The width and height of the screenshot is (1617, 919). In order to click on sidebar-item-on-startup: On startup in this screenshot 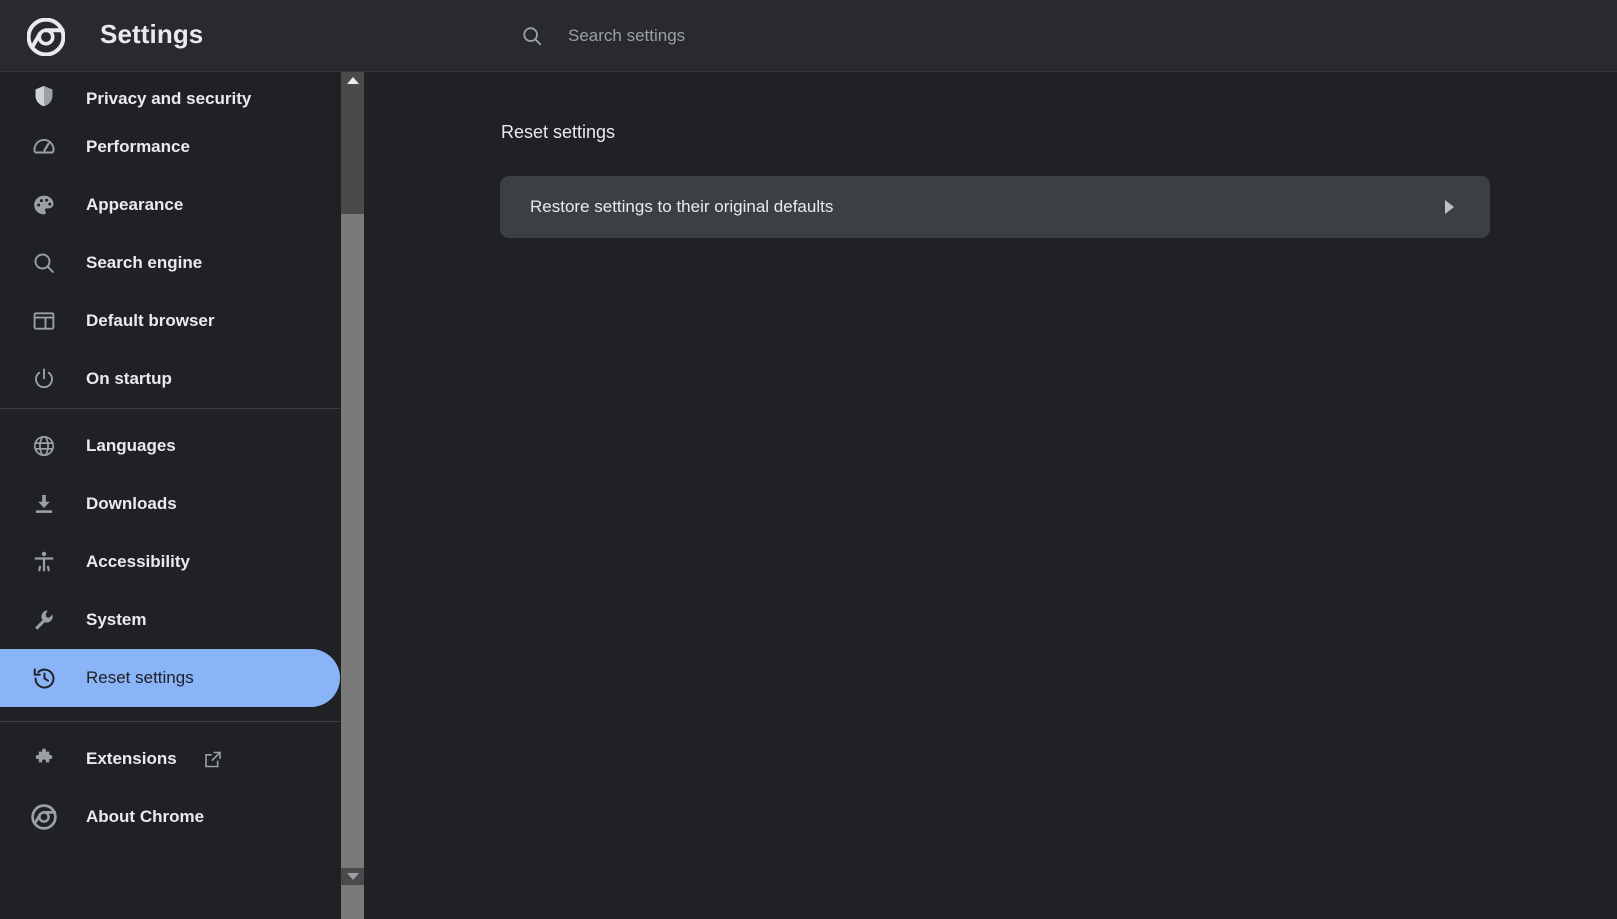, I will do `click(170, 379)`.